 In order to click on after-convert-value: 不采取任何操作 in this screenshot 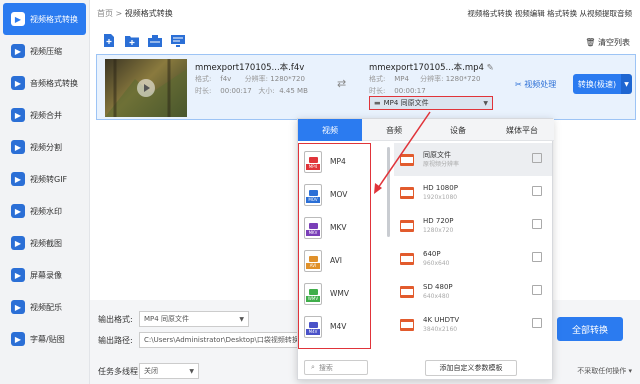, I will do `click(602, 371)`.